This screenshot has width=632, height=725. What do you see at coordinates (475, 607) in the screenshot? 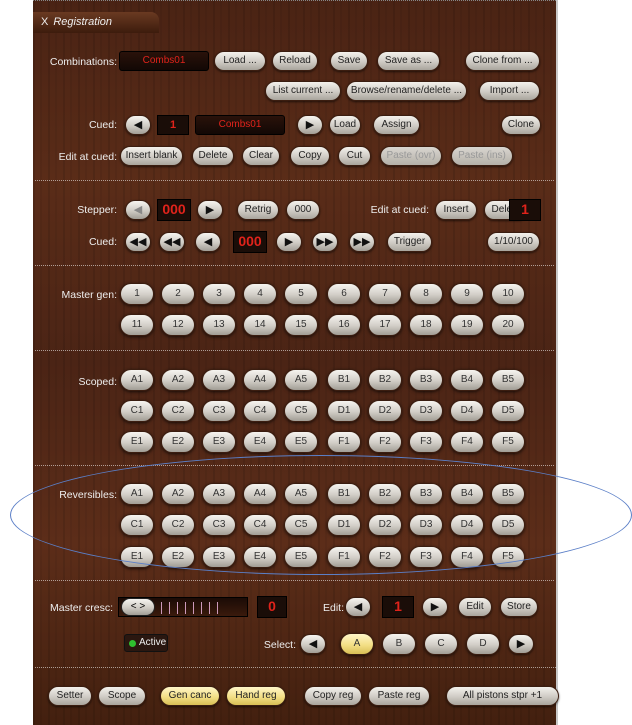
I see `cresc-edit-button: Edit` at bounding box center [475, 607].